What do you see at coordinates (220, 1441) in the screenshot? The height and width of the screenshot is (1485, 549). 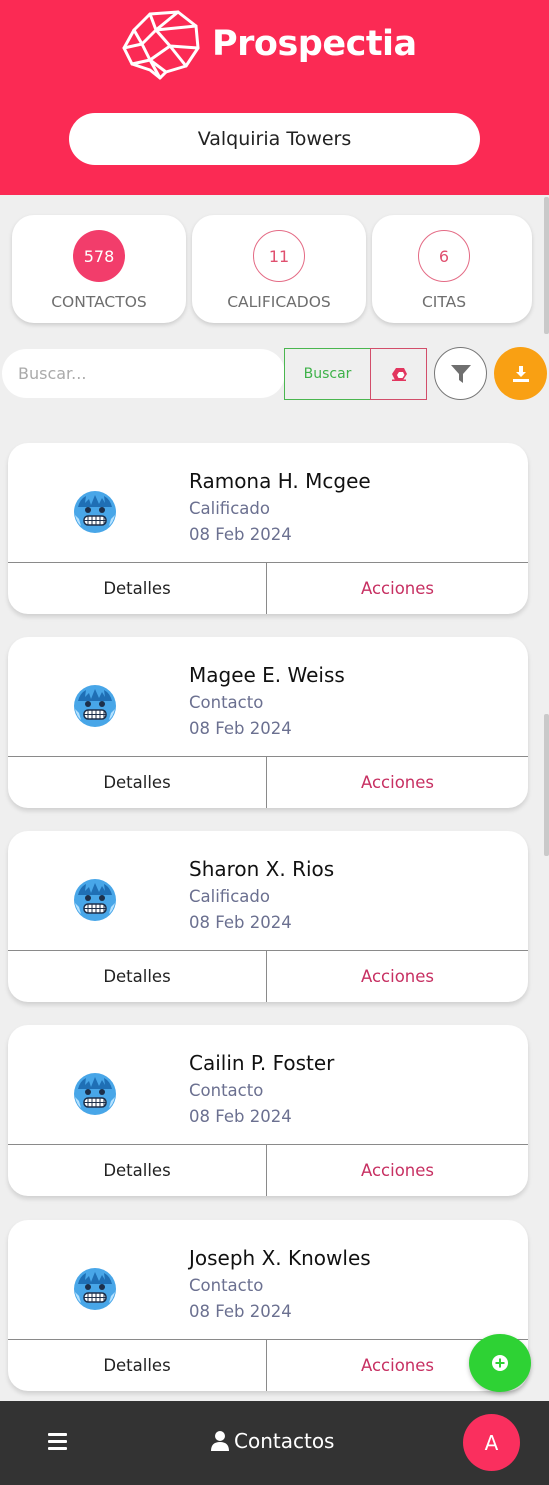 I see `user-icon` at bounding box center [220, 1441].